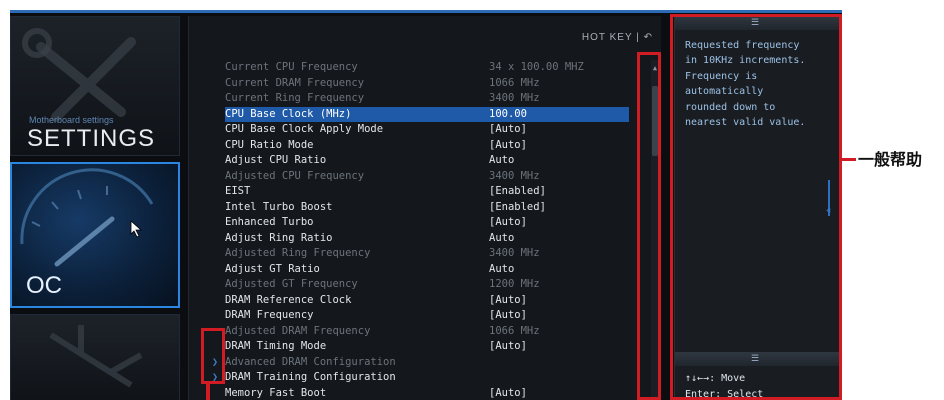 The height and width of the screenshot is (400, 944). I want to click on setting-value: 100.00, so click(508, 113).